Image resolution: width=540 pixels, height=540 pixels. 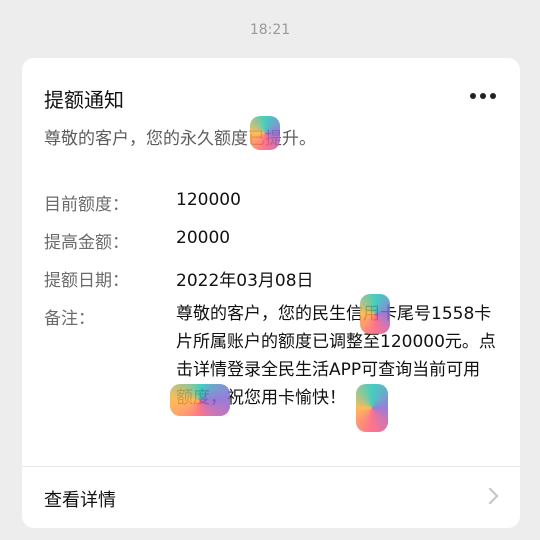 I want to click on timestamp: 18:21, so click(x=270, y=30).